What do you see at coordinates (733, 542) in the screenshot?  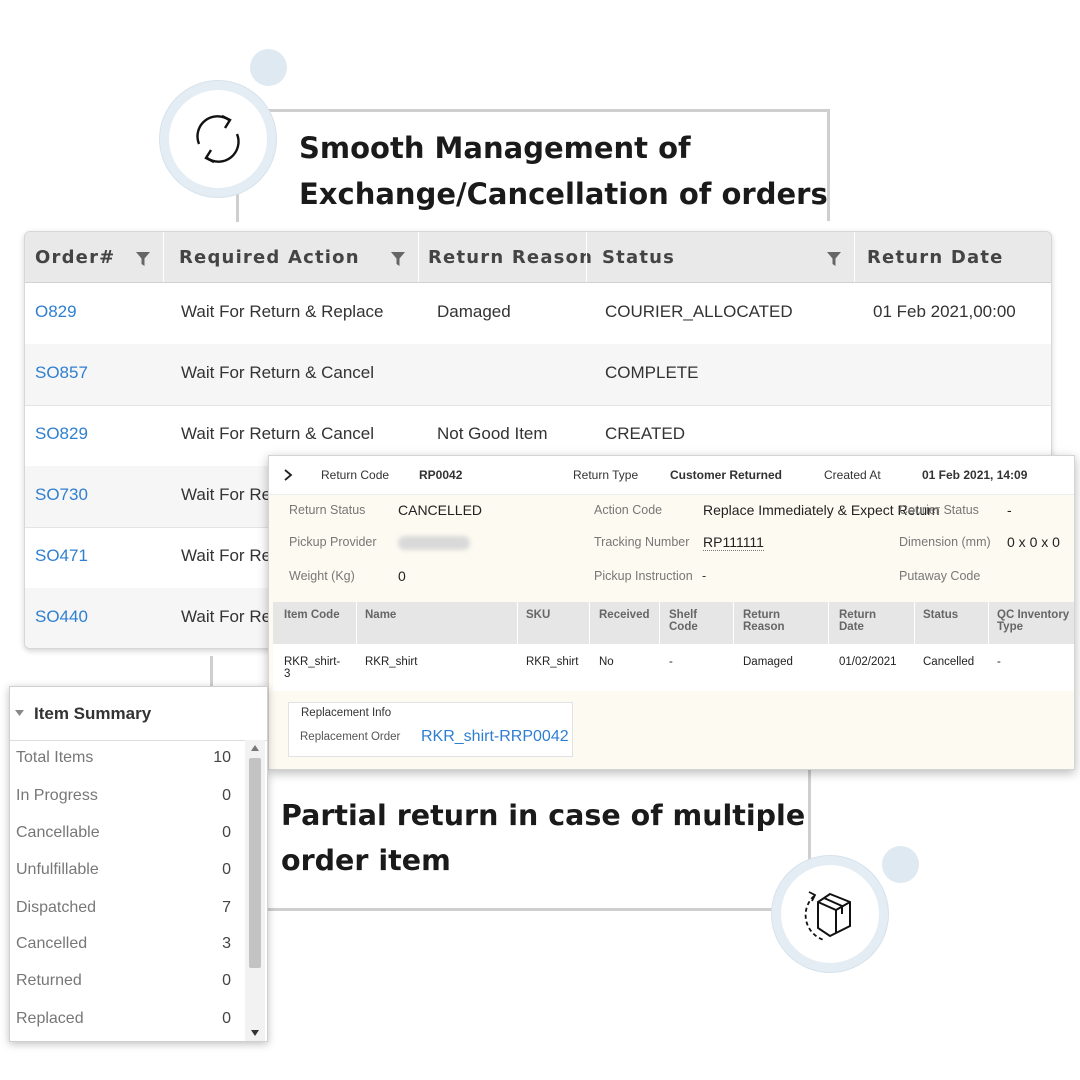 I see `tracking-number-value: RP111111` at bounding box center [733, 542].